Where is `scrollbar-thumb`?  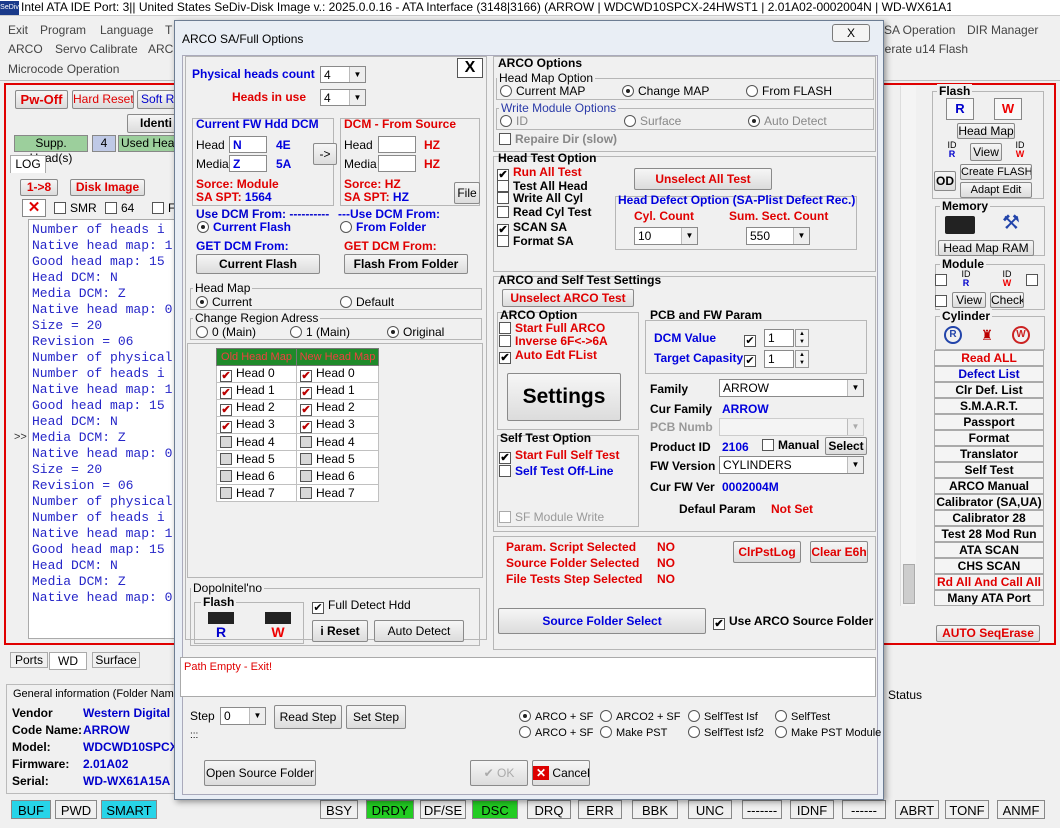
scrollbar-thumb is located at coordinates (909, 584).